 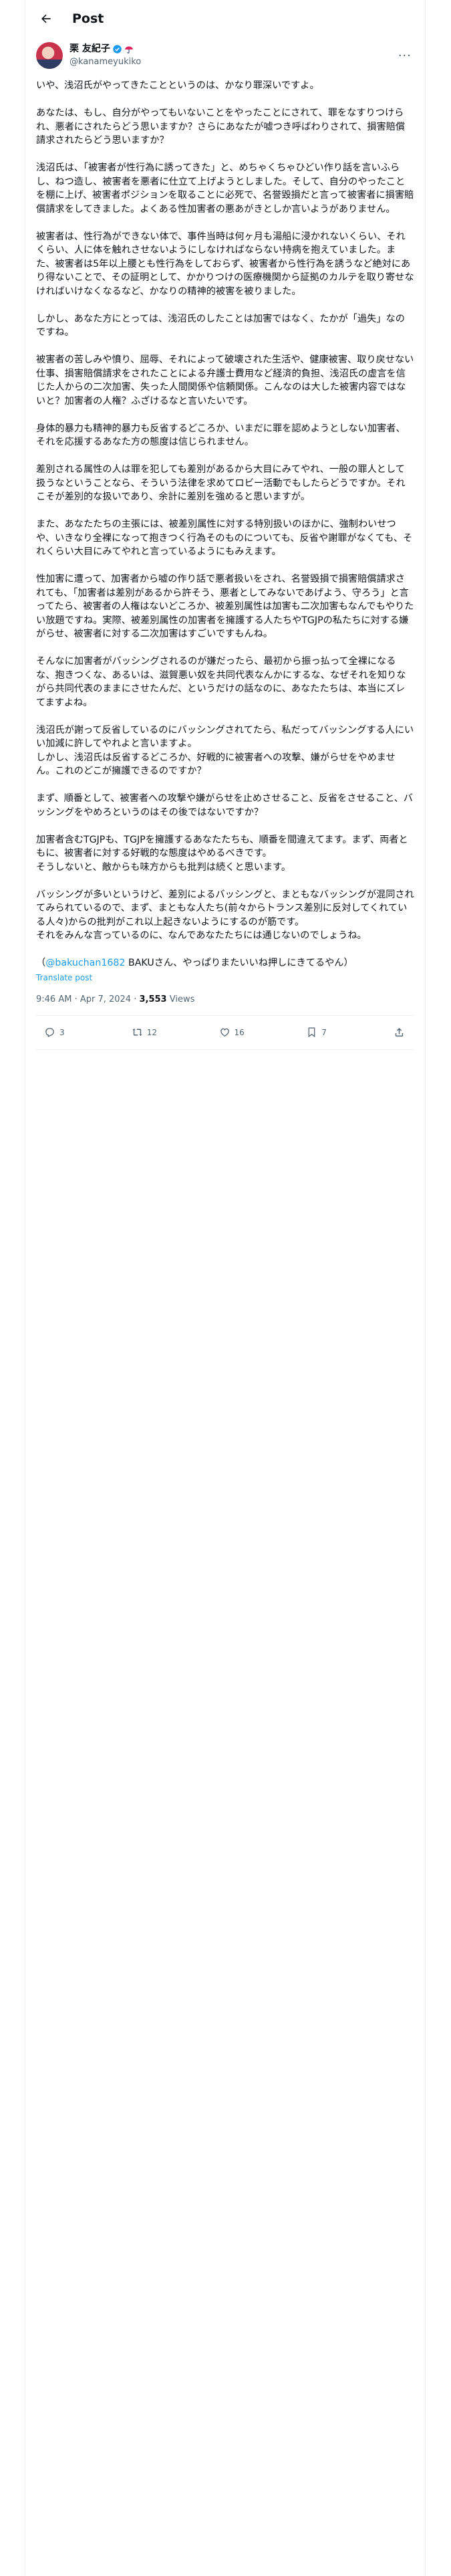 What do you see at coordinates (324, 1032) in the screenshot?
I see `bookmark-count: 7` at bounding box center [324, 1032].